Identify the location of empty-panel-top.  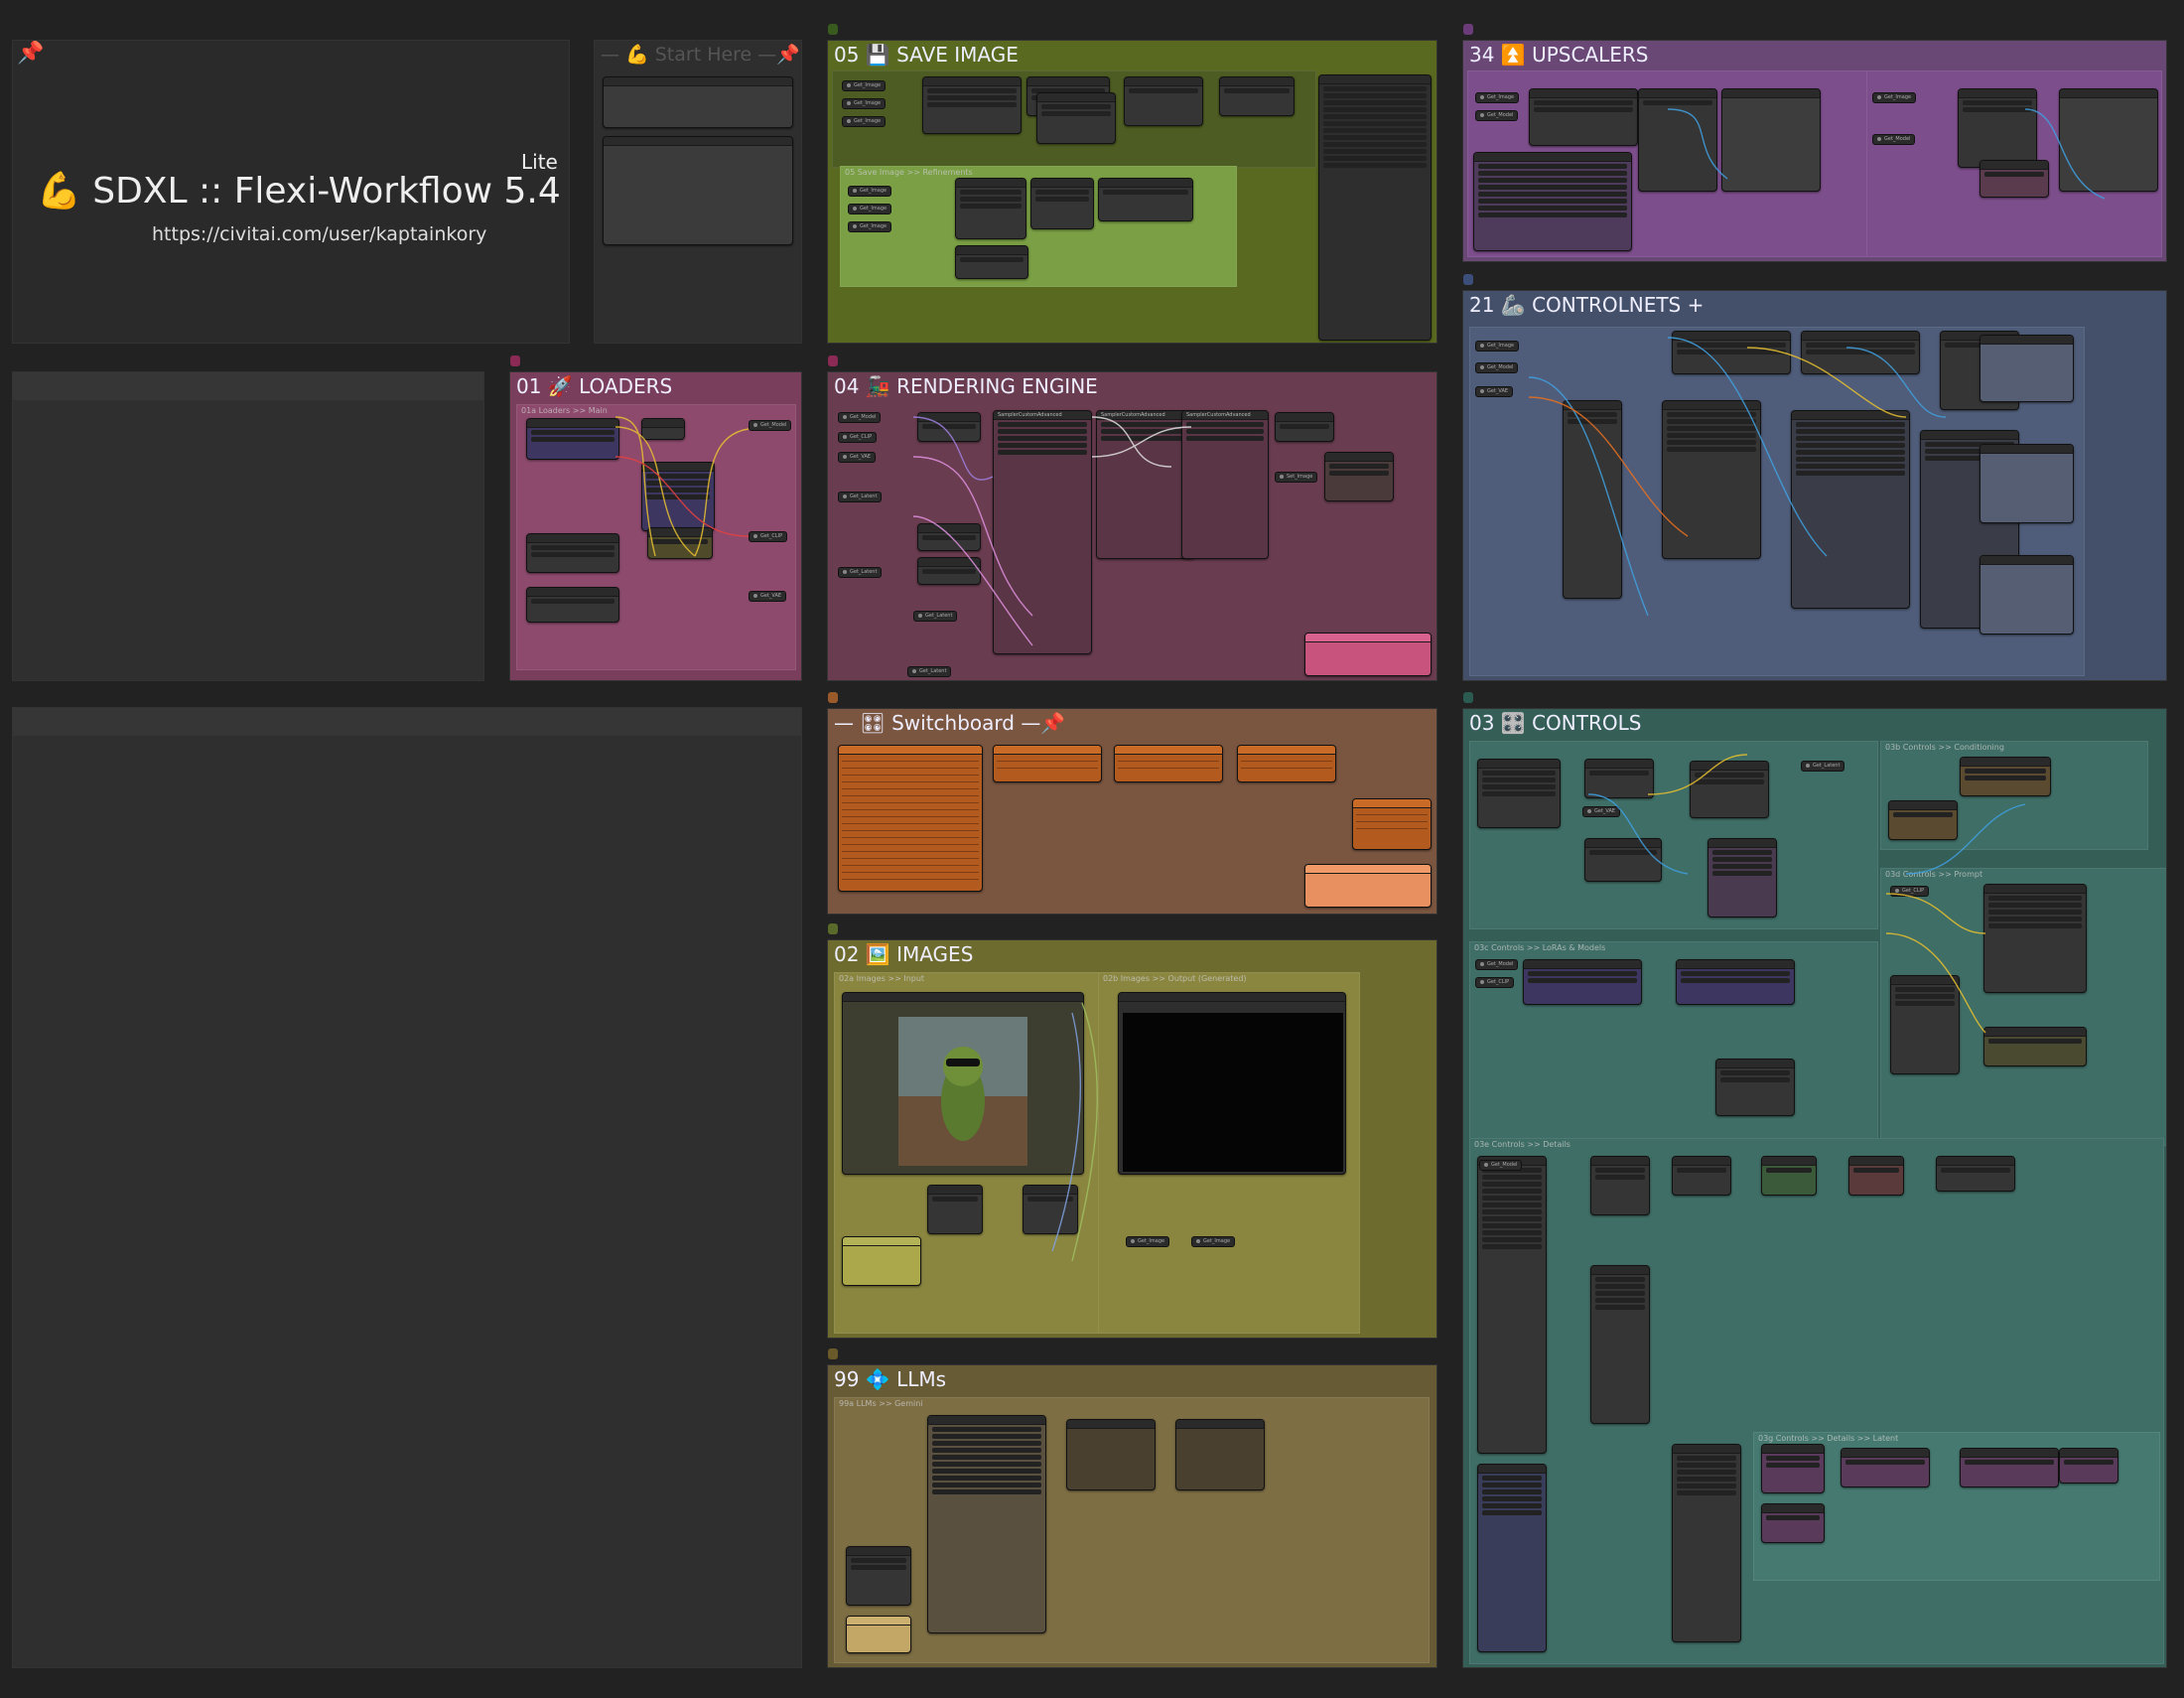
(248, 526).